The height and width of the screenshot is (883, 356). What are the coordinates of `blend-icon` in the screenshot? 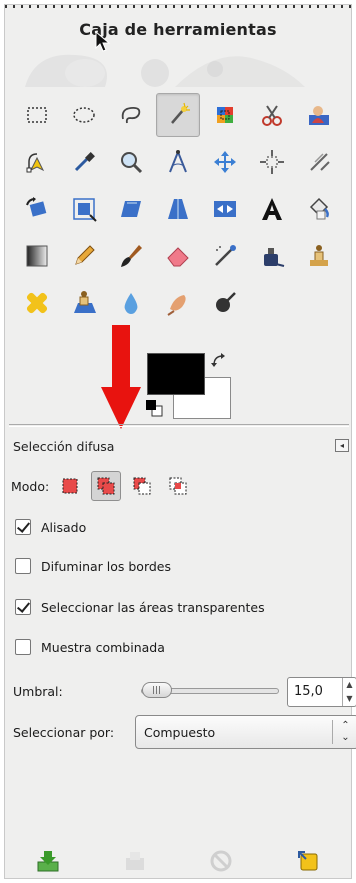 It's located at (37, 256).